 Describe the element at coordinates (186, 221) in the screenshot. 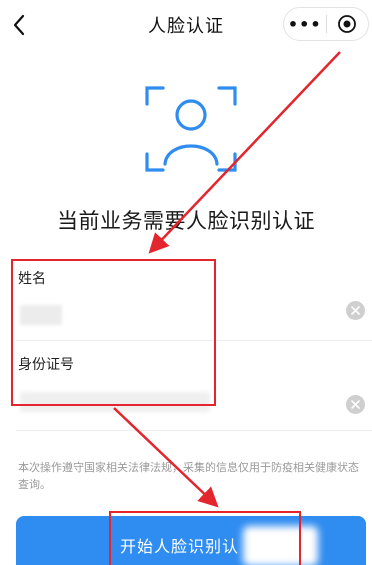

I see `headline: 当前业务需要人脸识别认证` at that location.